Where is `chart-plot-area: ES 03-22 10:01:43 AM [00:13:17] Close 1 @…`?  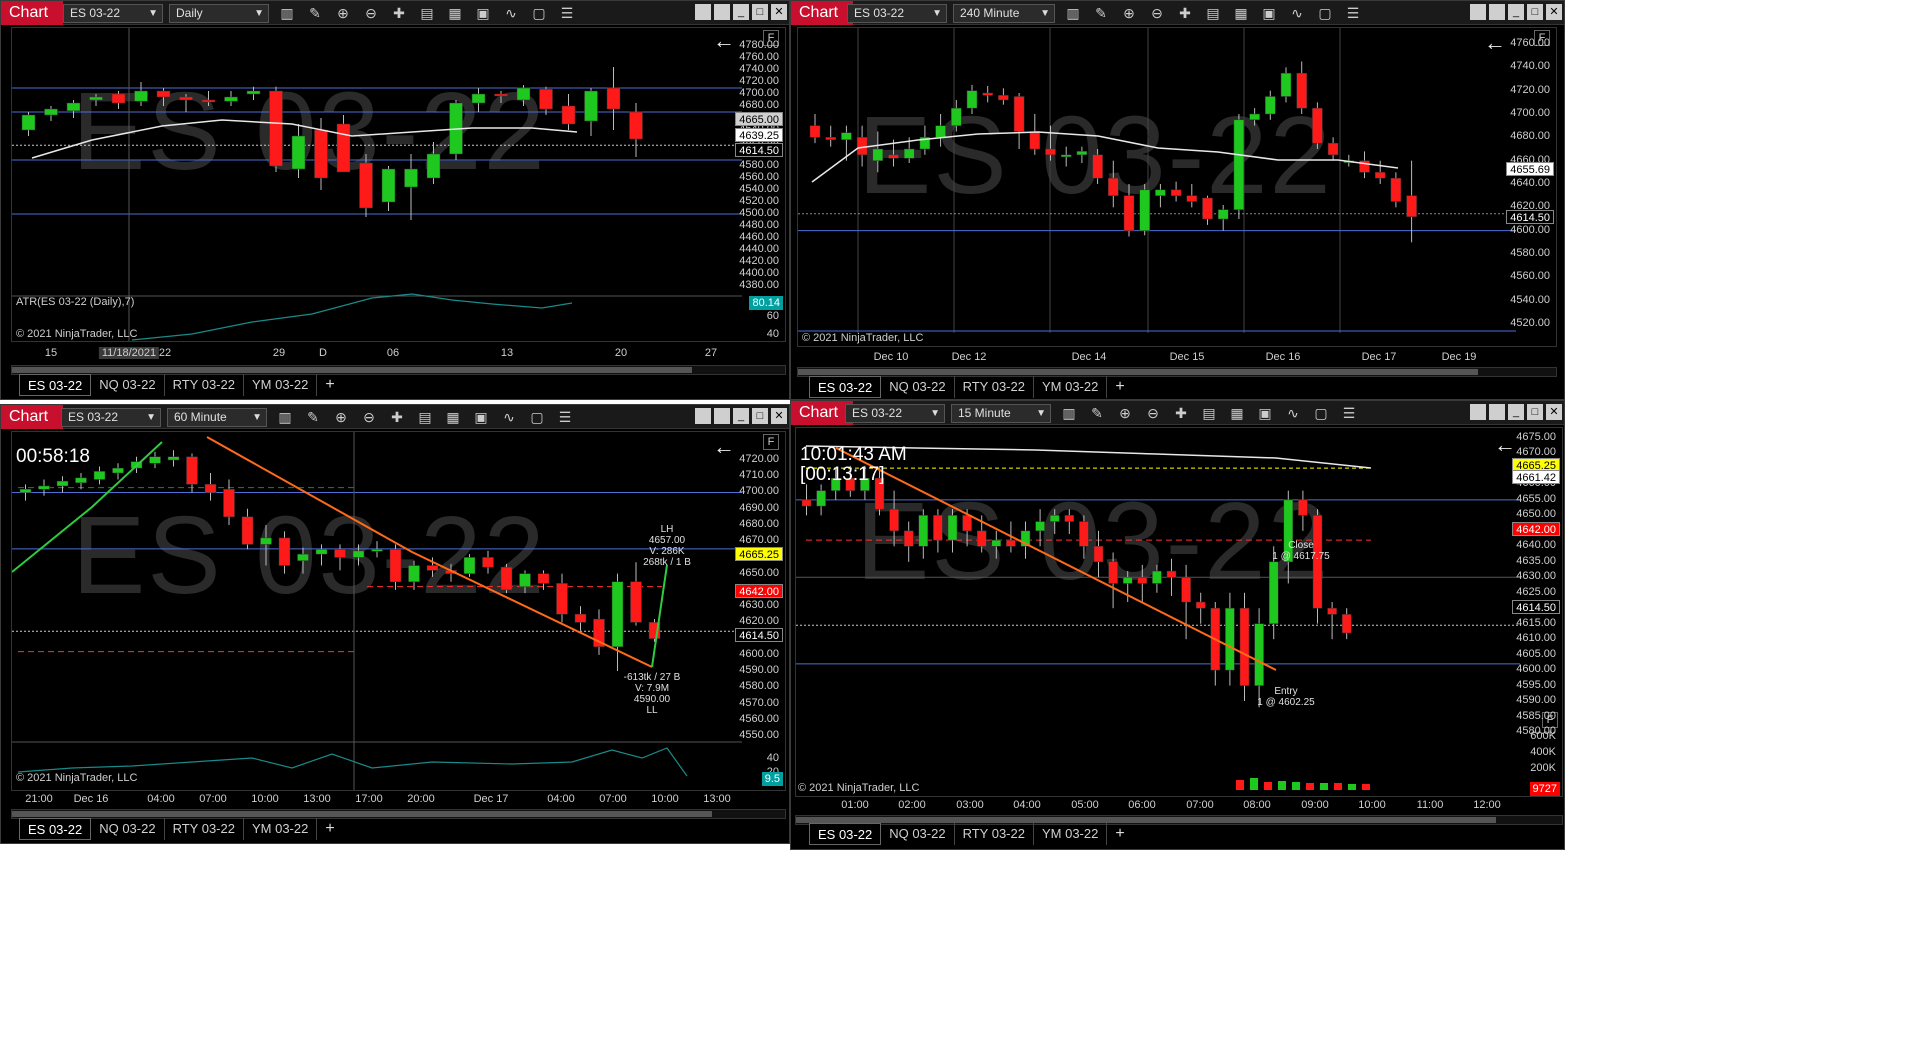
chart-plot-area: ES 03-22 10:01:43 AM [00:13:17] Close 1 @… is located at coordinates (1179, 612).